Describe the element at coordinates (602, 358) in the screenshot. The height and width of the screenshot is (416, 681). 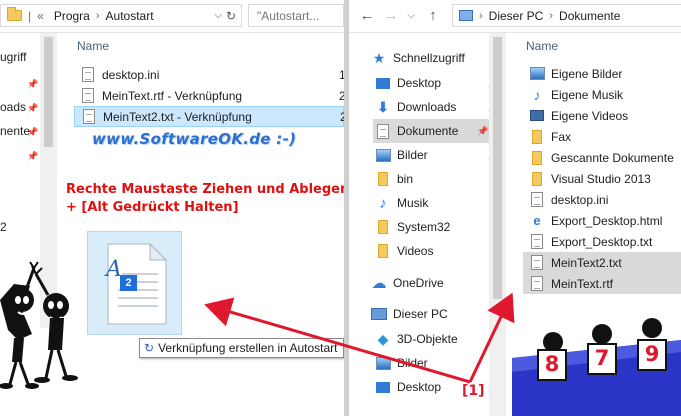
I see `score-card-2: 7` at that location.